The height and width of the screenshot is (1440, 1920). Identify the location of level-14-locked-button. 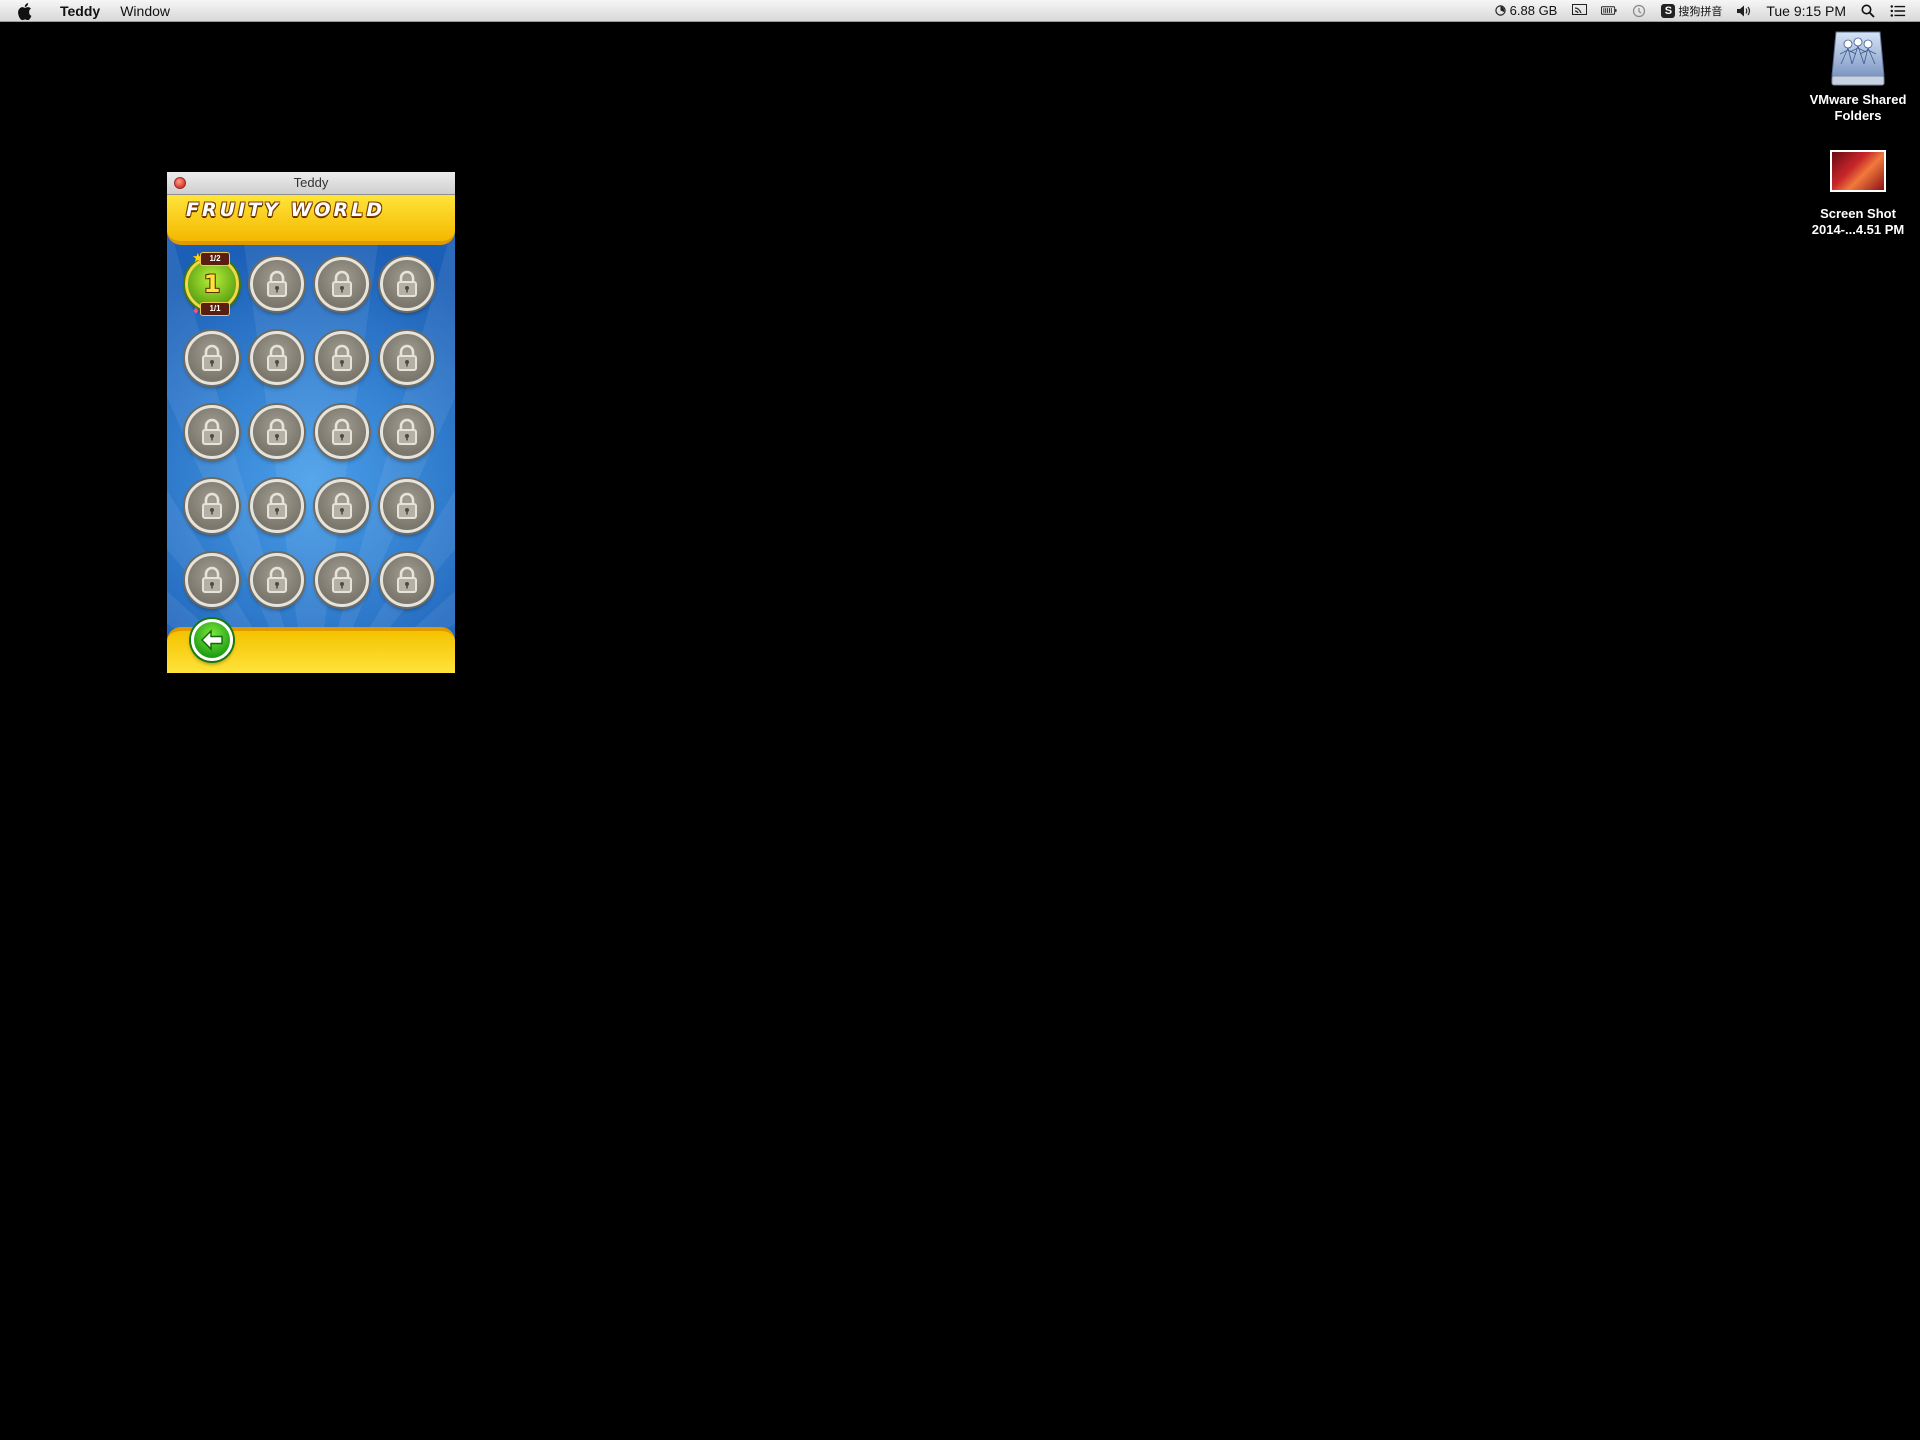
(277, 506).